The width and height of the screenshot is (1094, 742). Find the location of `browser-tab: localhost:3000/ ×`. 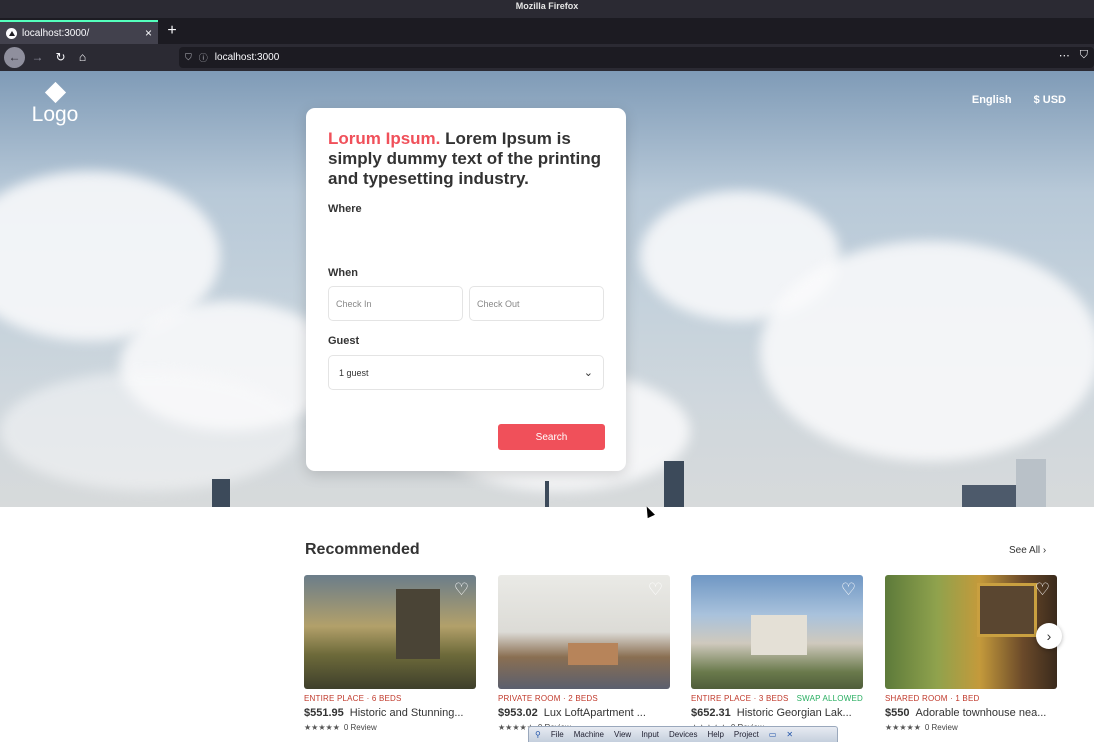

browser-tab: localhost:3000/ × is located at coordinates (79, 32).